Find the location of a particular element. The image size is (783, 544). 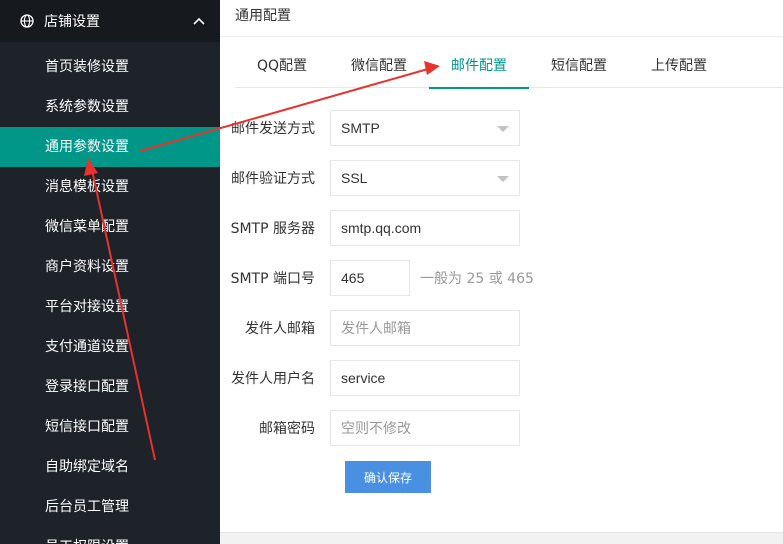

sidebar-item-merchant-profile: 商户资料设置 is located at coordinates (110, 267).